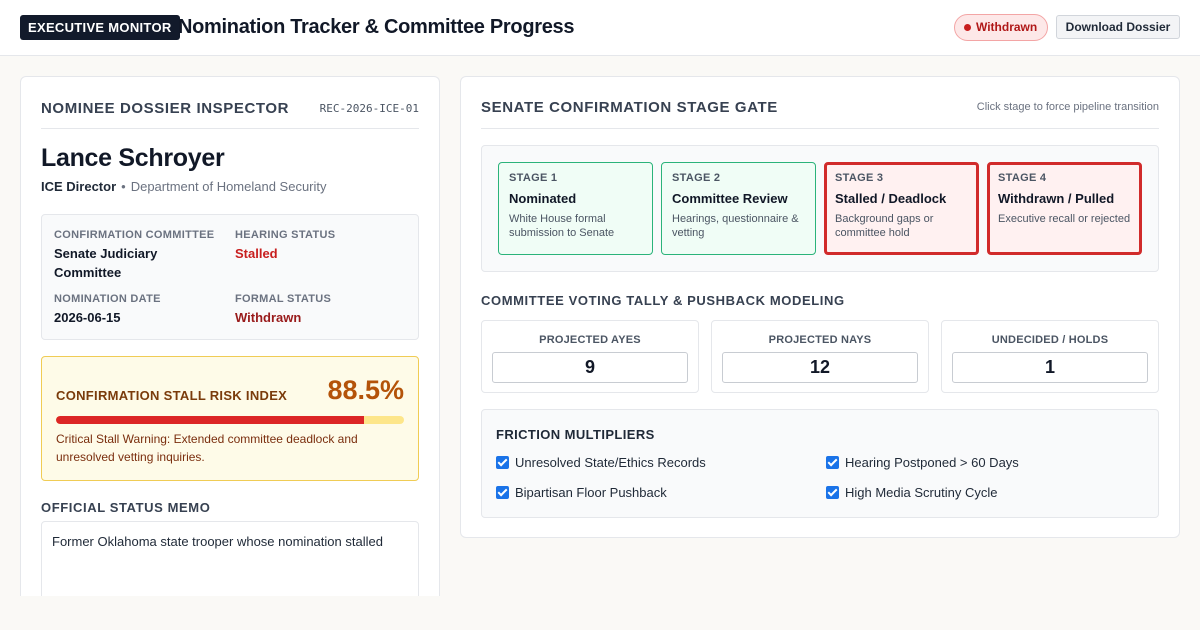 This screenshot has width=1200, height=630. What do you see at coordinates (285, 235) in the screenshot?
I see `hearing-status-label: HEARING STATUS` at bounding box center [285, 235].